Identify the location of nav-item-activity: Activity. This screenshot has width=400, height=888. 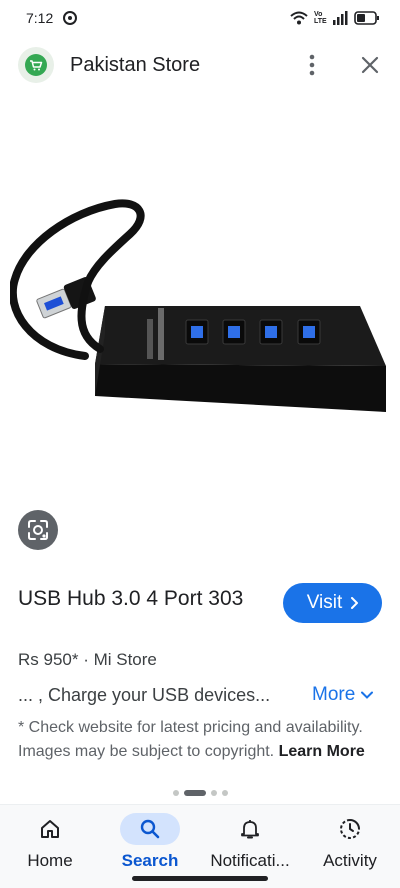
(350, 843).